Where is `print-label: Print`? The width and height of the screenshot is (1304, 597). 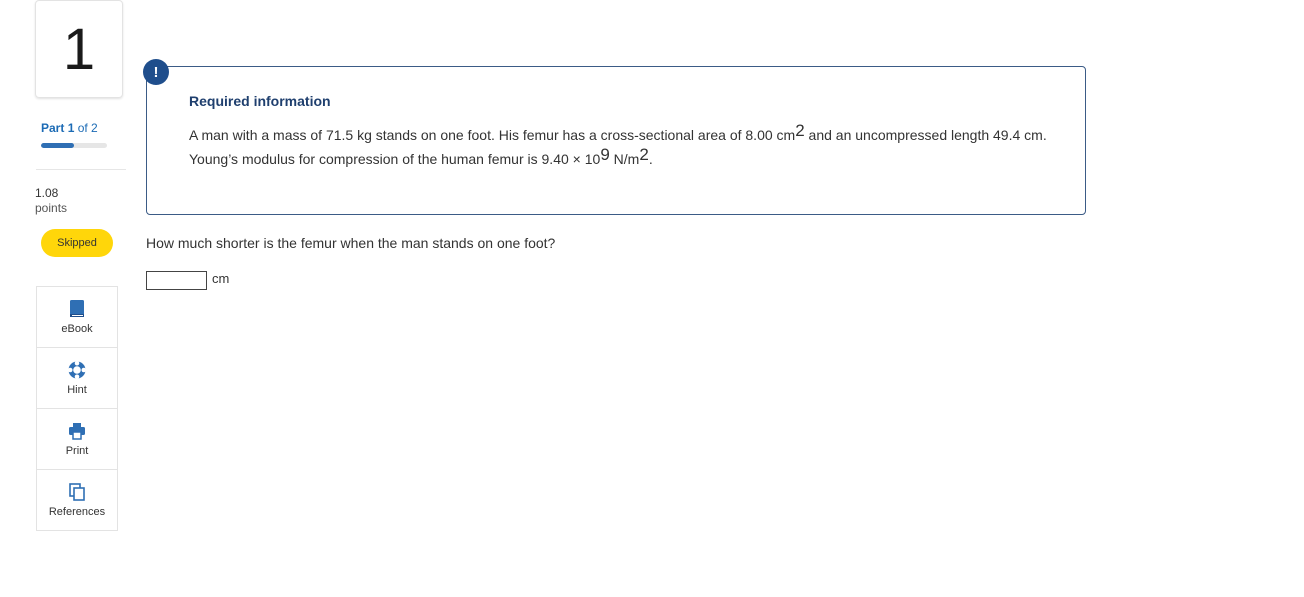 print-label: Print is located at coordinates (77, 451).